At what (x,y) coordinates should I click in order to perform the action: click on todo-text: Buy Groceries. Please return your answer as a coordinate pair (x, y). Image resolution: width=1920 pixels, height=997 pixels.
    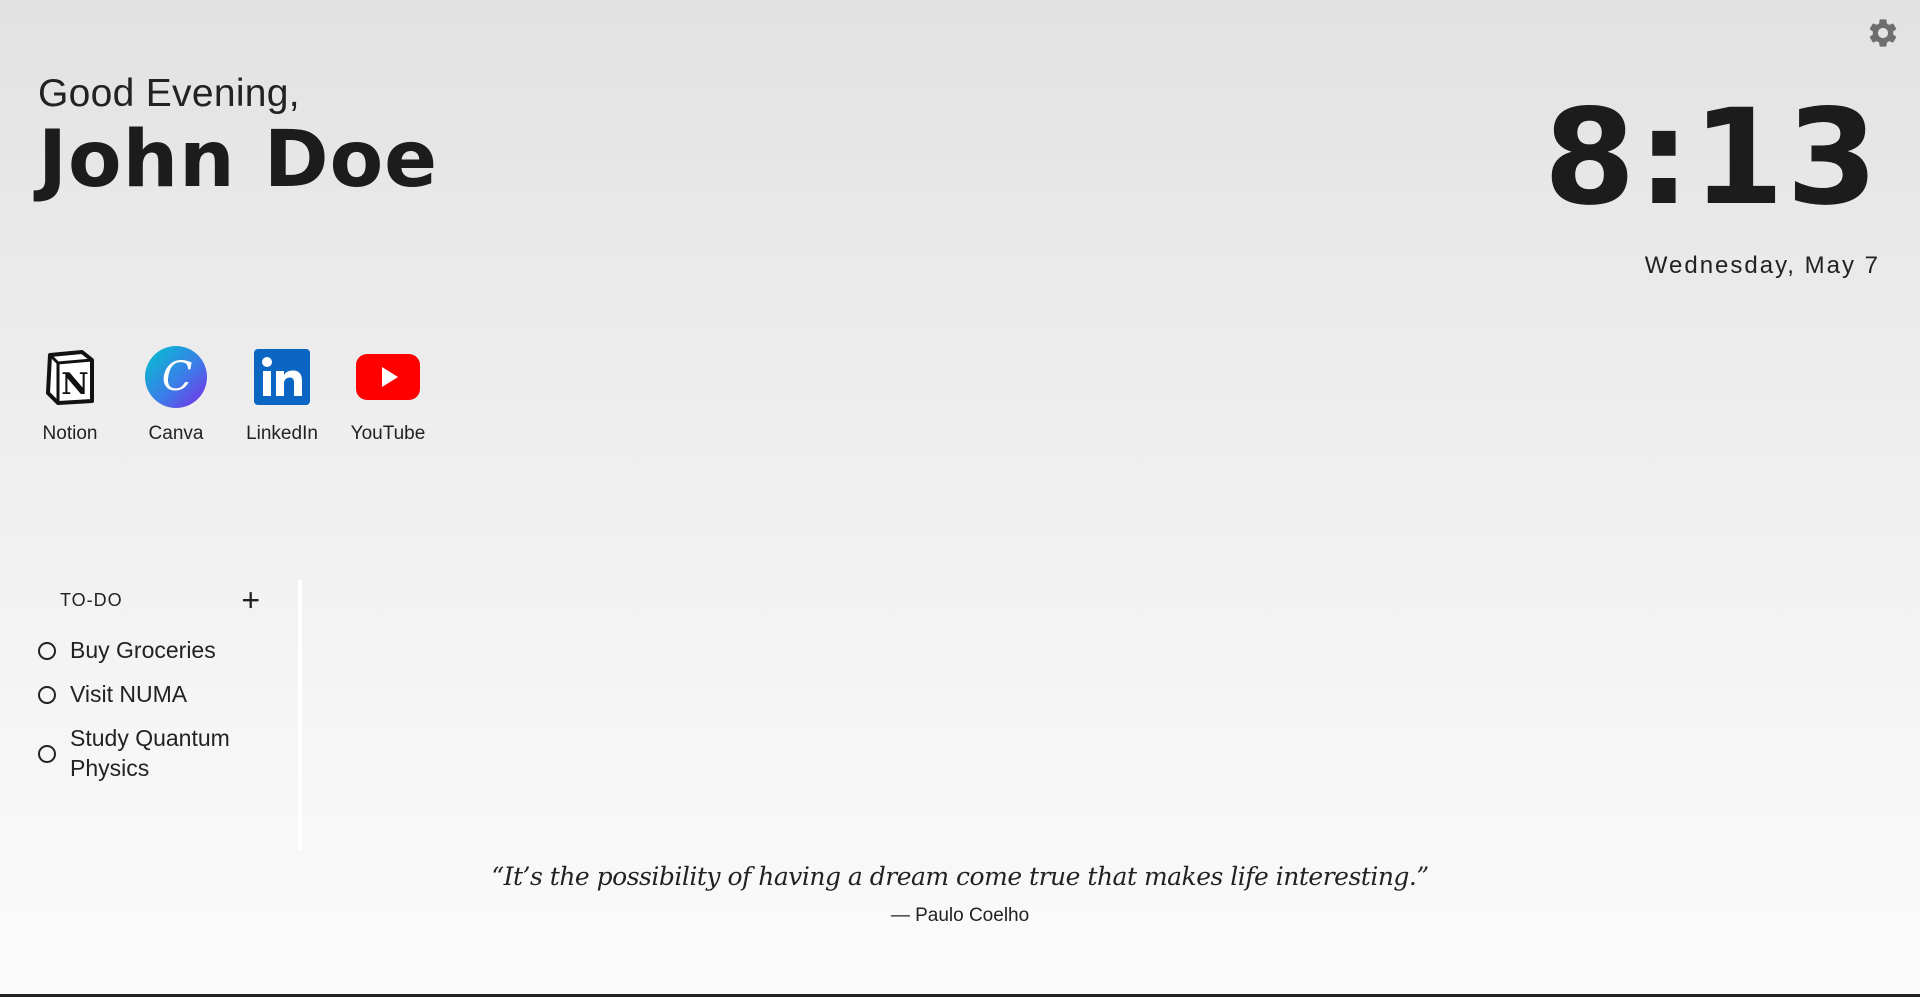
    Looking at the image, I should click on (143, 651).